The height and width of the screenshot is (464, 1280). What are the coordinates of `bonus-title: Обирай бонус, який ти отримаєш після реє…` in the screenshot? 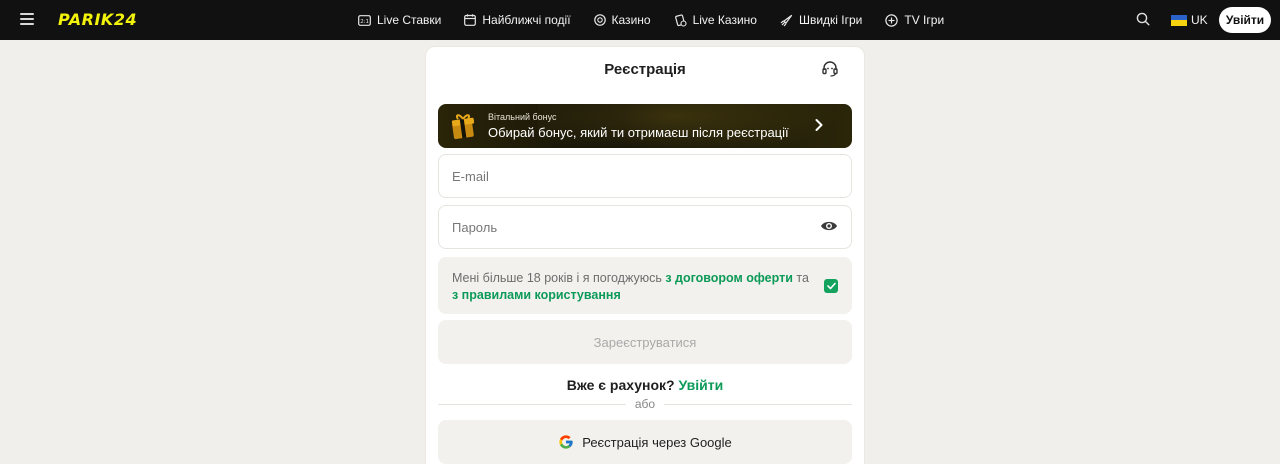 It's located at (638, 132).